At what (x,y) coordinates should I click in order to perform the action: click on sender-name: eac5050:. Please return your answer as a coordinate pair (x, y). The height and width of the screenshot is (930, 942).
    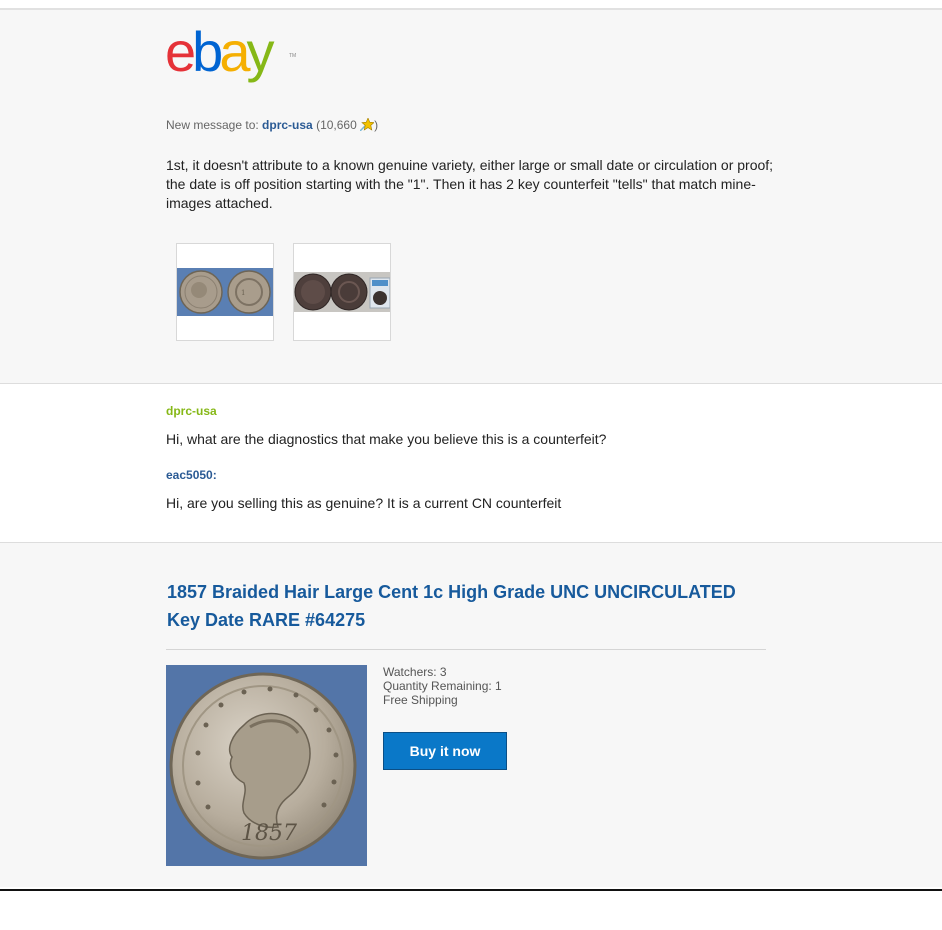
    Looking at the image, I should click on (191, 475).